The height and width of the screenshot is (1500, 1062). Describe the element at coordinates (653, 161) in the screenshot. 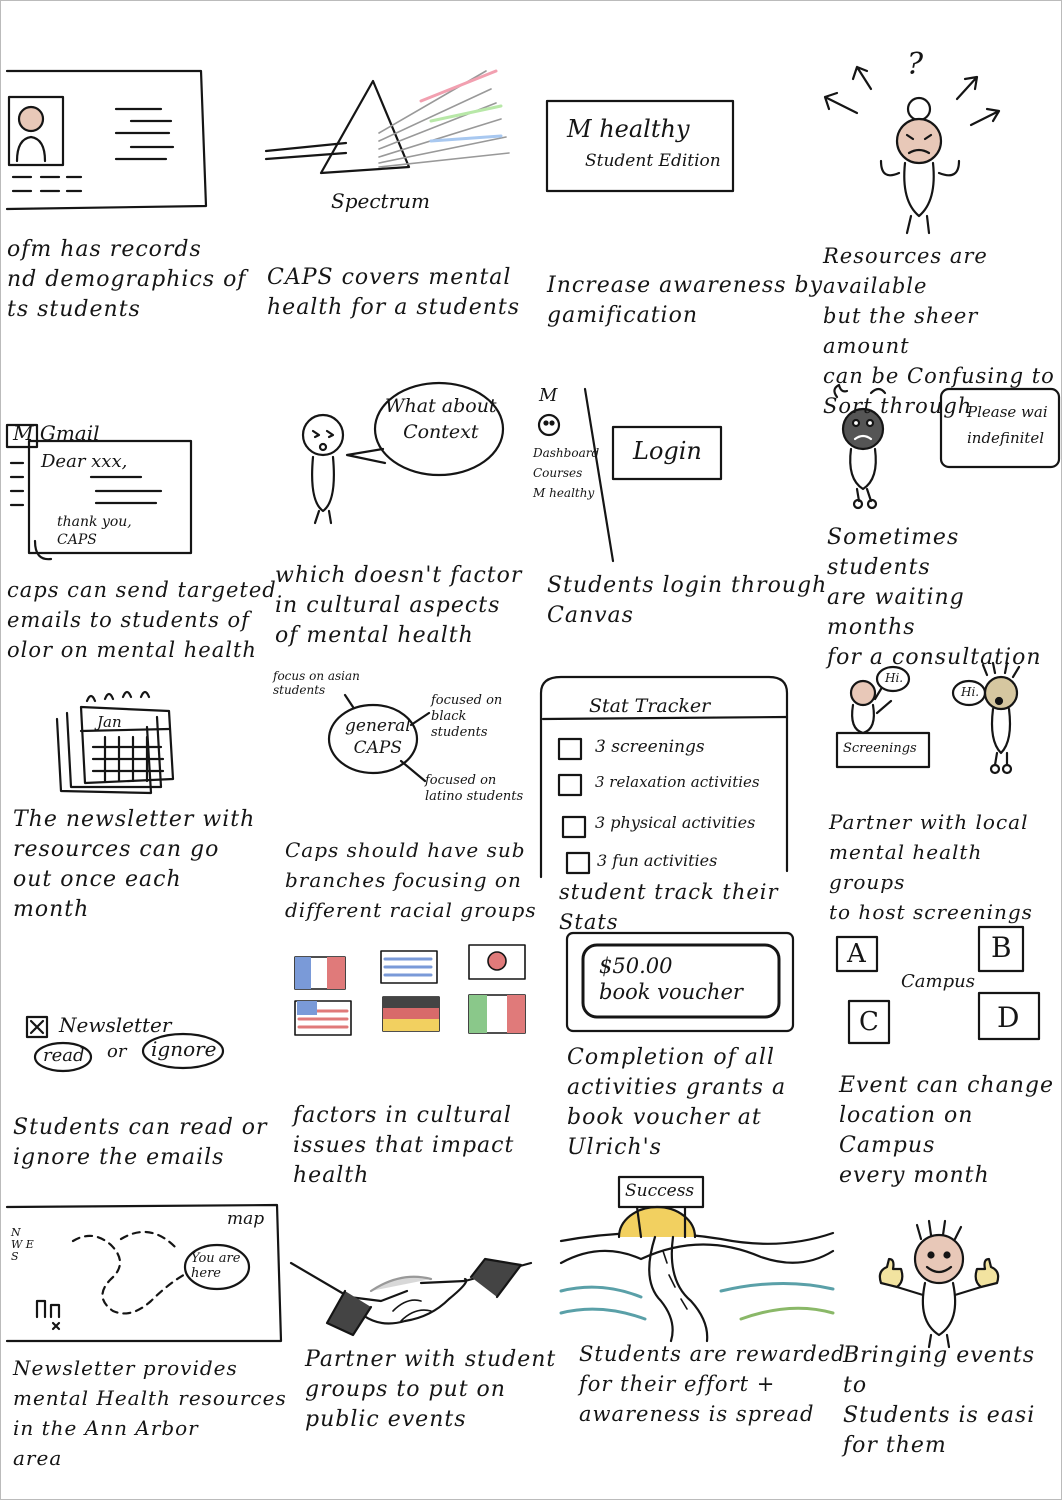

I see `panel-3-box-subtitle: Student Edition` at that location.